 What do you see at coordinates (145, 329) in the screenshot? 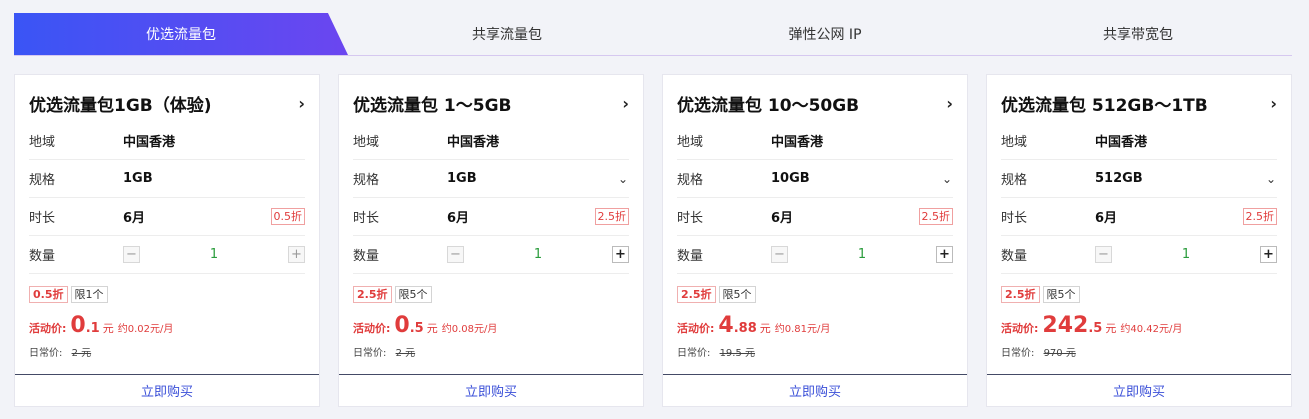
I see `monthly-price: 约0.02元/月` at bounding box center [145, 329].